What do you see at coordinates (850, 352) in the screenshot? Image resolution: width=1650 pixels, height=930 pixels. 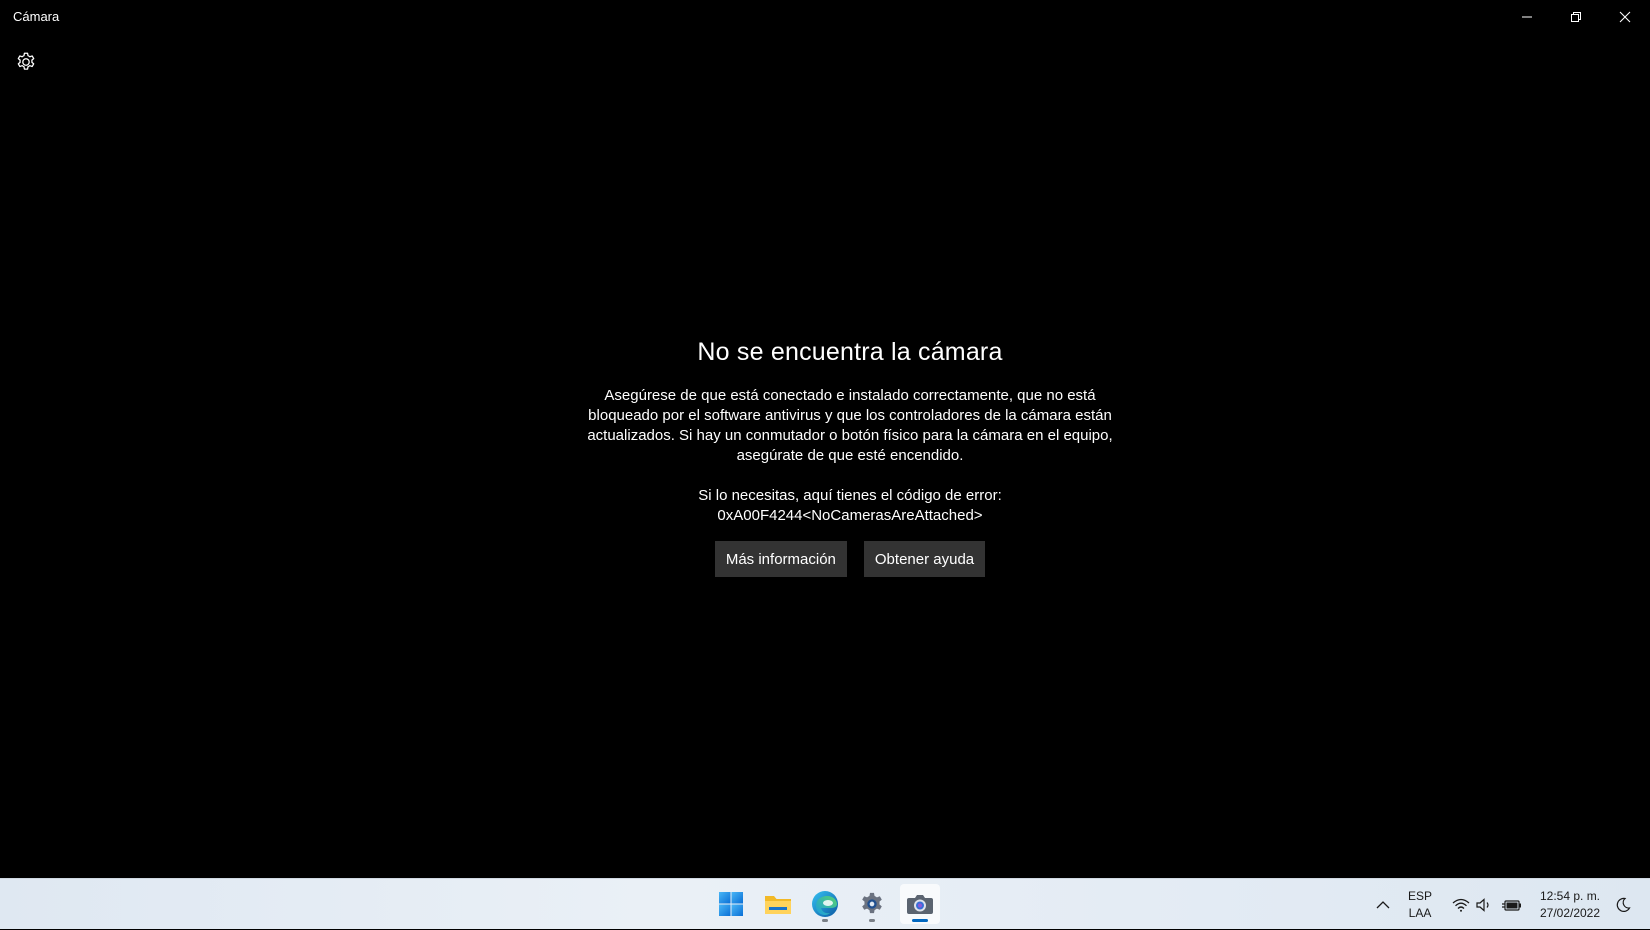 I see `error-title: No se encuentra la cámara` at bounding box center [850, 352].